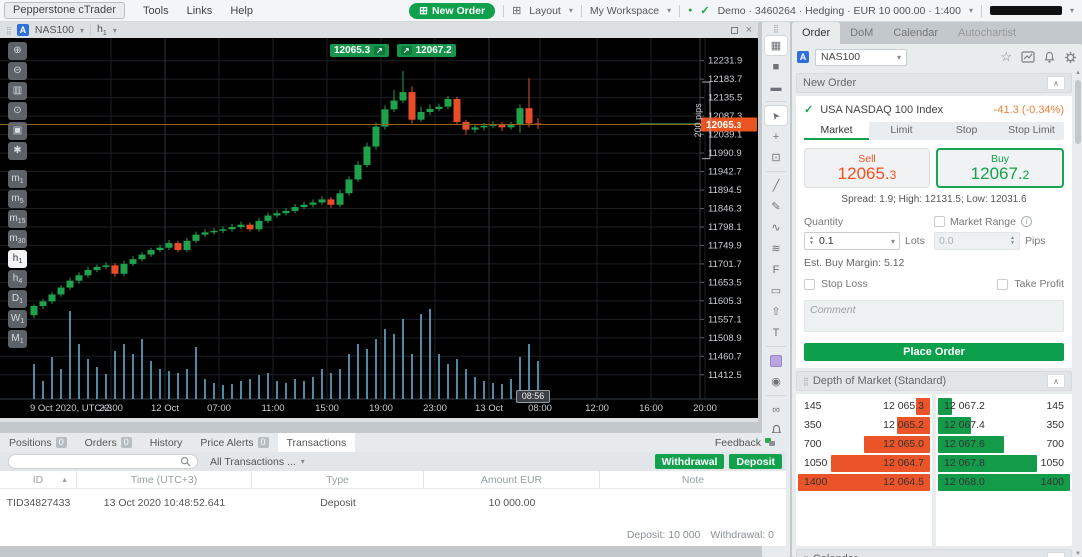  I want to click on fibonacci-tool-icon: F, so click(776, 269).